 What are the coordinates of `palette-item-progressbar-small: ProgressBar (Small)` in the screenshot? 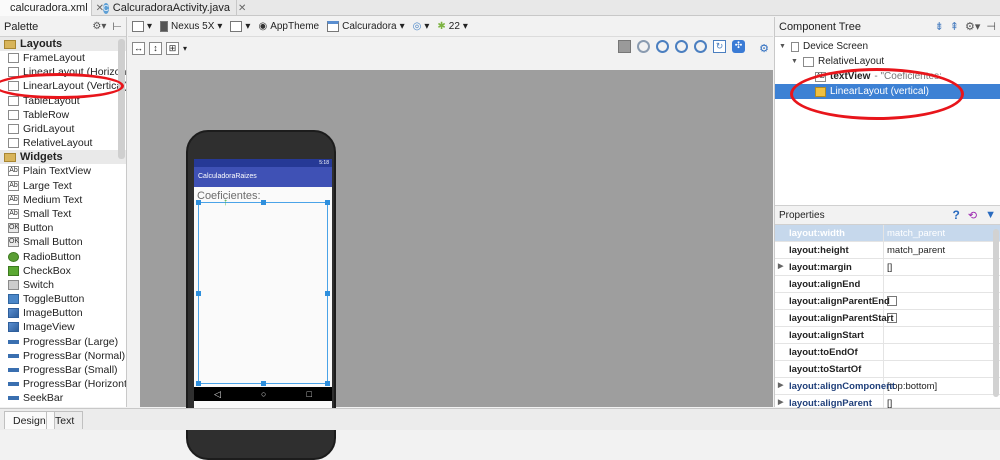 It's located at (63, 370).